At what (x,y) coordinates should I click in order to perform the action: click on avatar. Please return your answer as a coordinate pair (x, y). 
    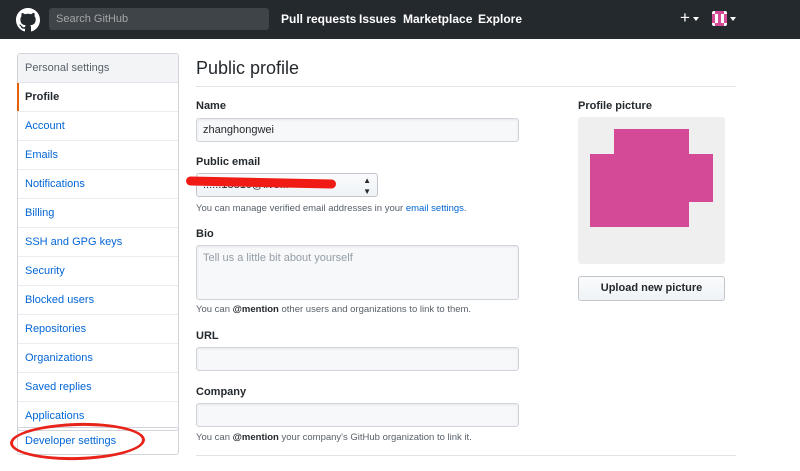
    Looking at the image, I should click on (719, 18).